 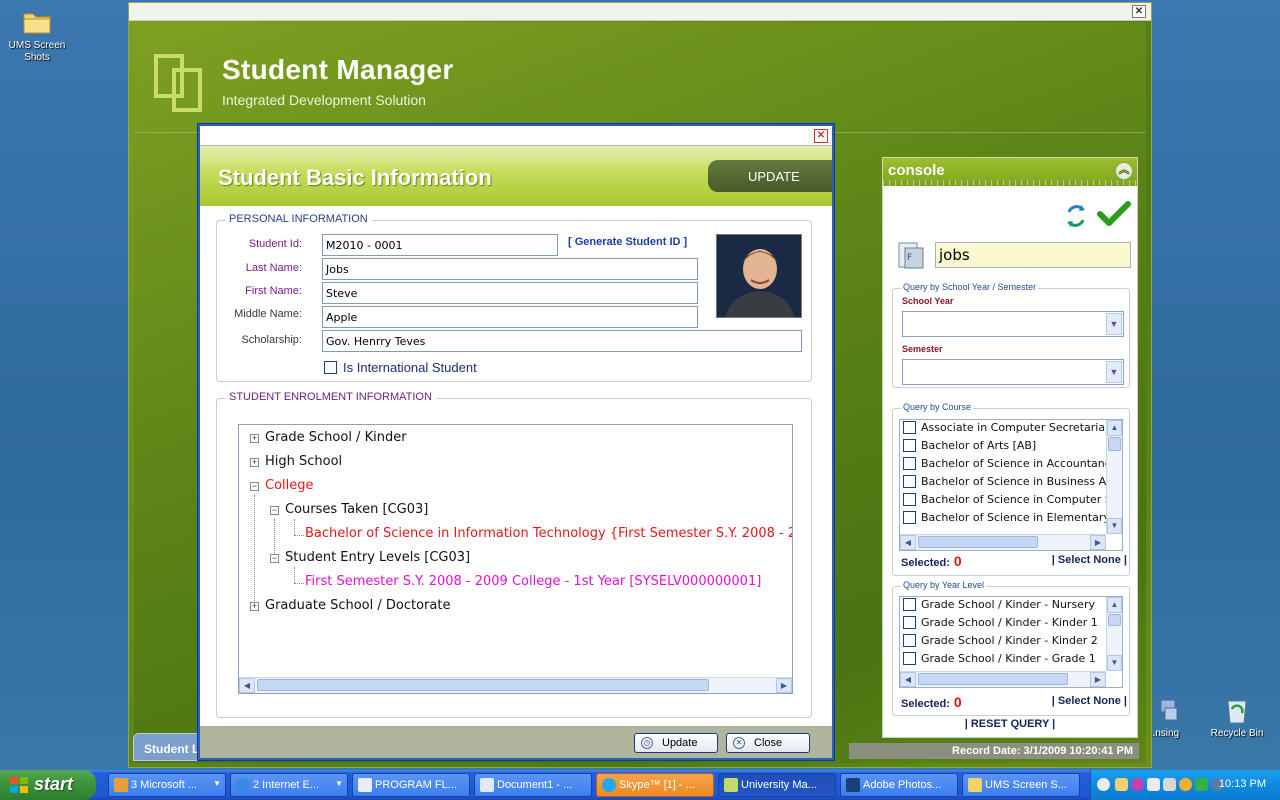 I want to click on taskbar-item-internet-explorer: 2 Internet E... ▼, so click(x=289, y=785).